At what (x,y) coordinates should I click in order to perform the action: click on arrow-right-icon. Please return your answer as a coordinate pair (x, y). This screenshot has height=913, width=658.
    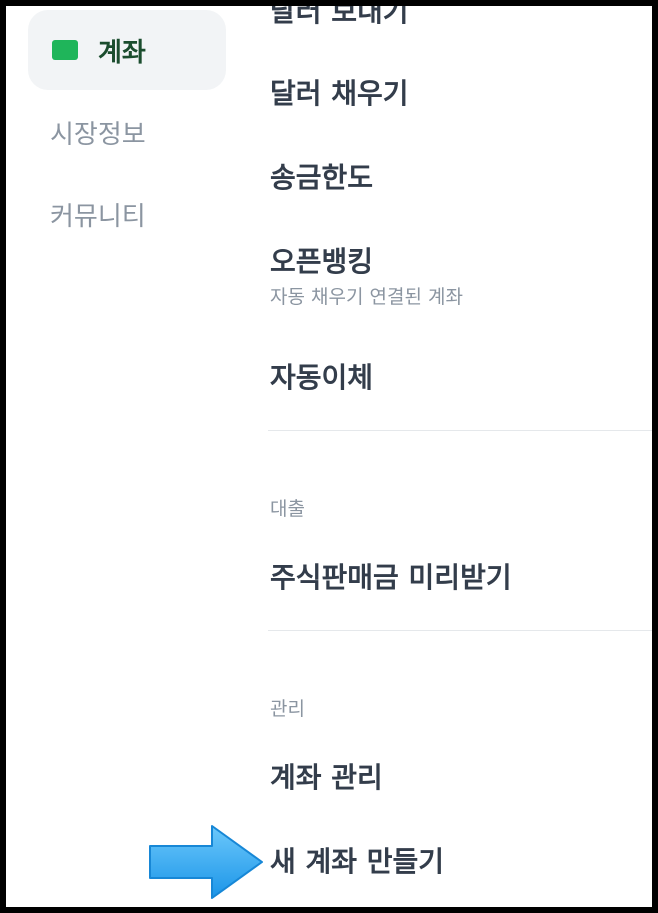
    Looking at the image, I should click on (206, 862).